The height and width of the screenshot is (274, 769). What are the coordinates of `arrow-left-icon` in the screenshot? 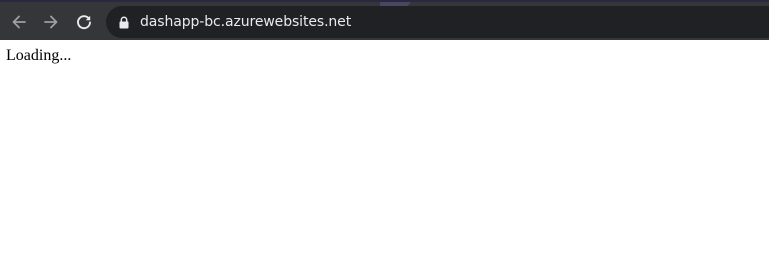 It's located at (19, 22).